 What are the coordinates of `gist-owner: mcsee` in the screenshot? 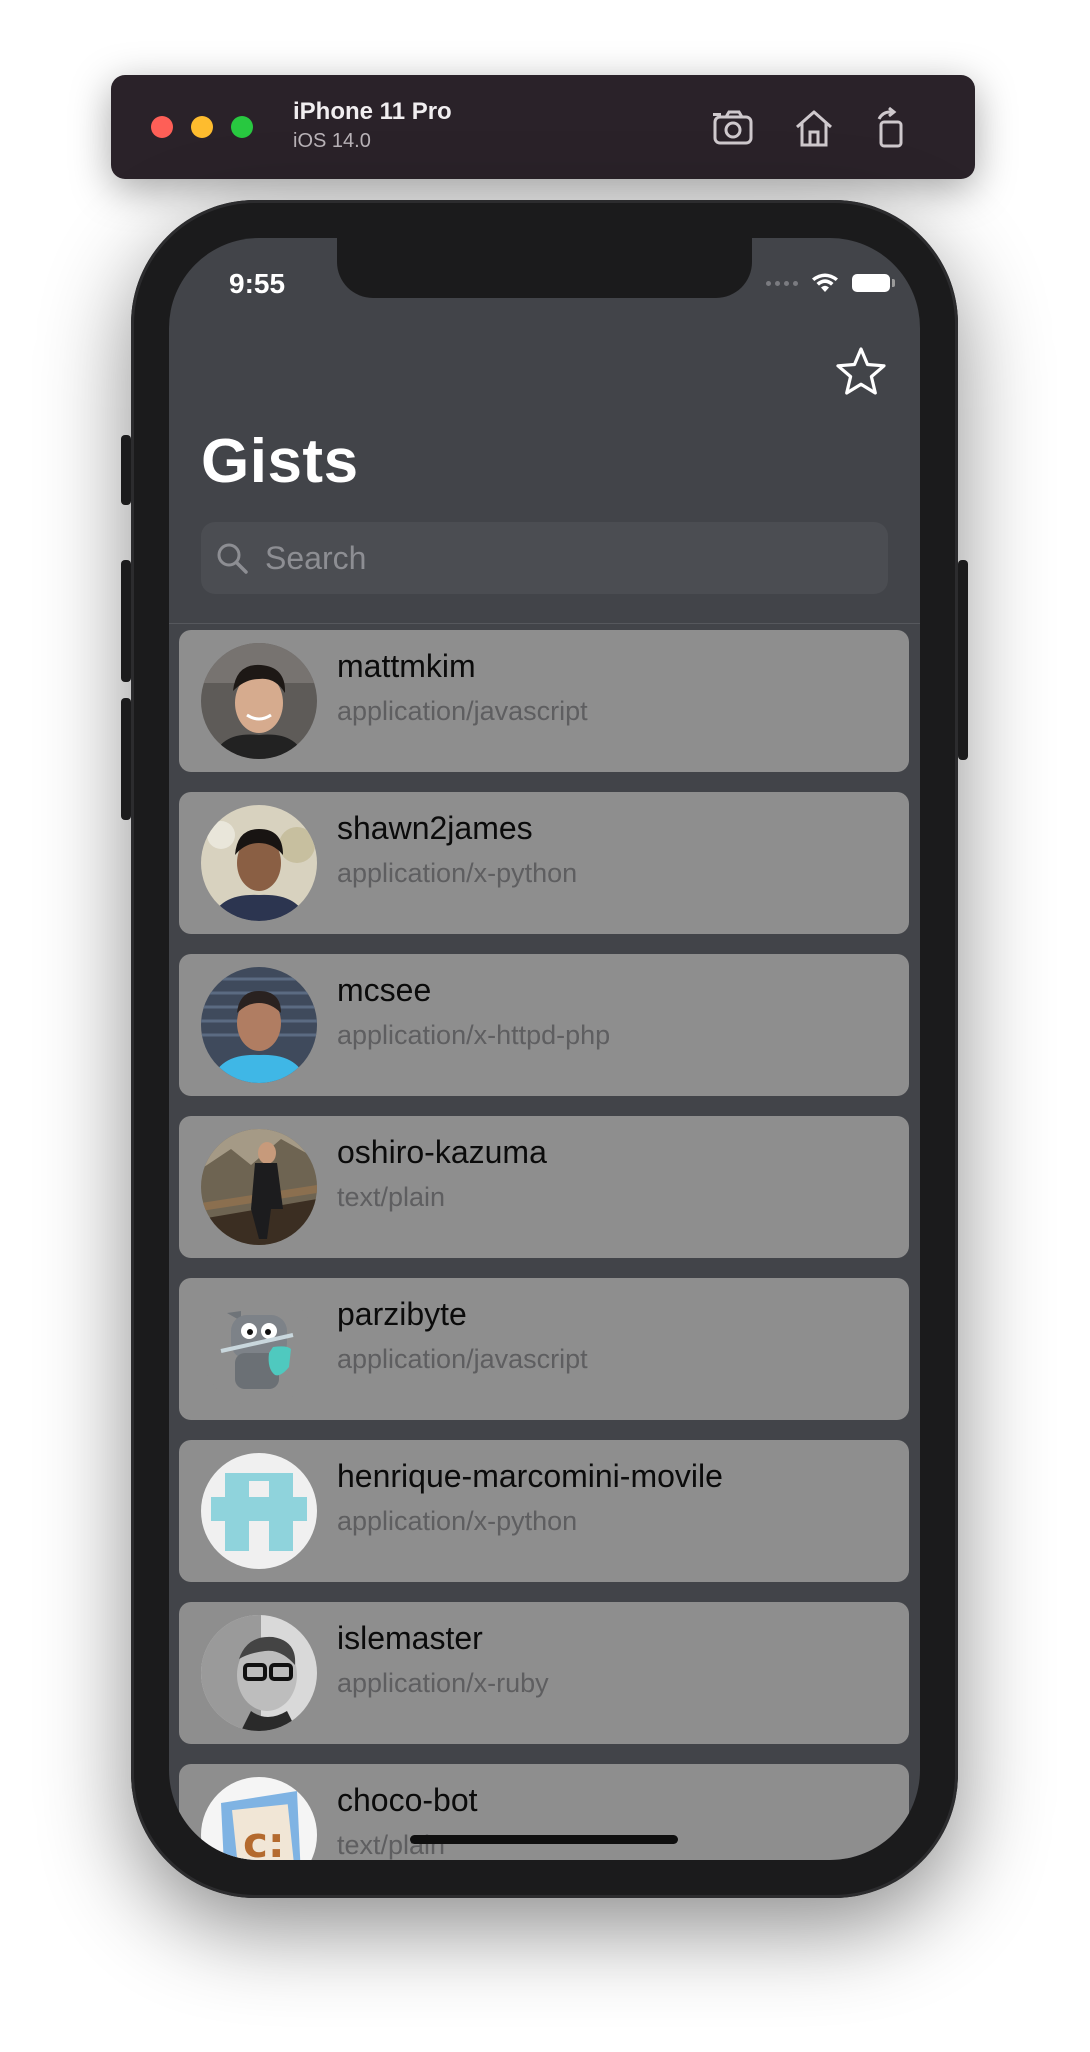 It's located at (384, 990).